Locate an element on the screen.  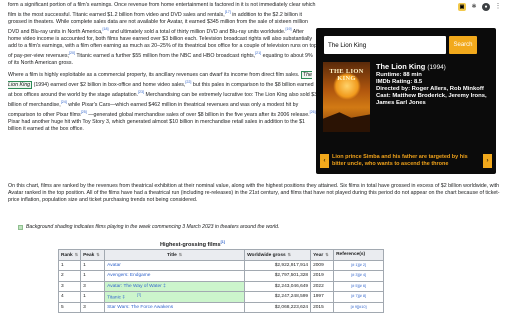
gross-cell-text: $2,068,223,624 is located at coordinates (291, 307).